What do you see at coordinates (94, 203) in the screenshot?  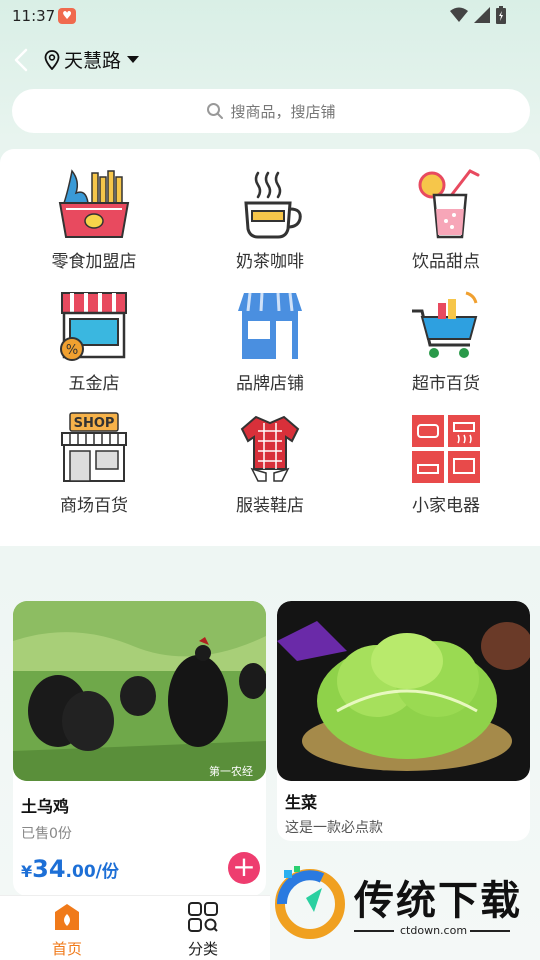 I see `snack-basket-icon` at bounding box center [94, 203].